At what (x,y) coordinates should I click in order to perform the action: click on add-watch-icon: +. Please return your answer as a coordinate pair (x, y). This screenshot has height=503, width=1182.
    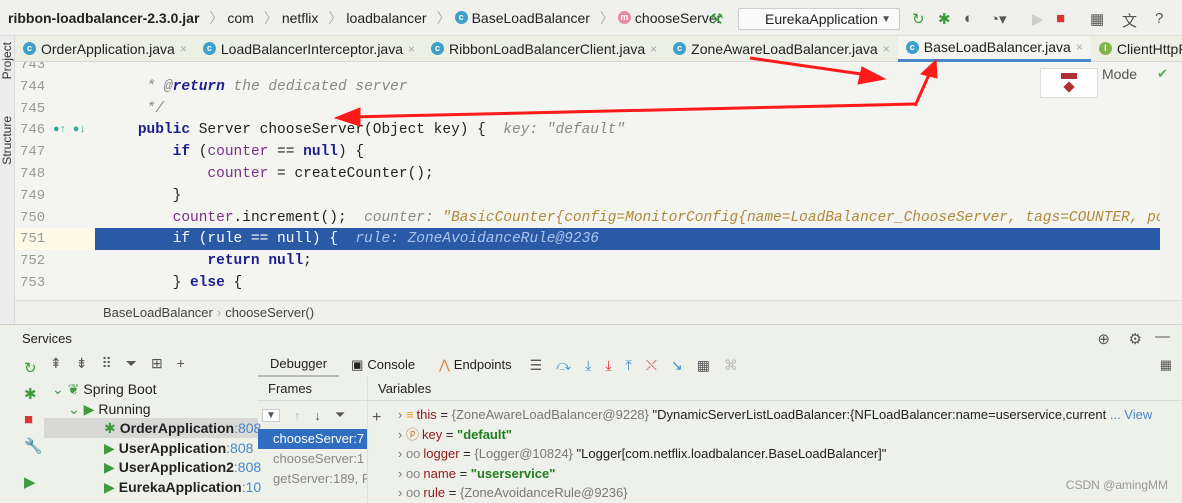
    Looking at the image, I should click on (376, 418).